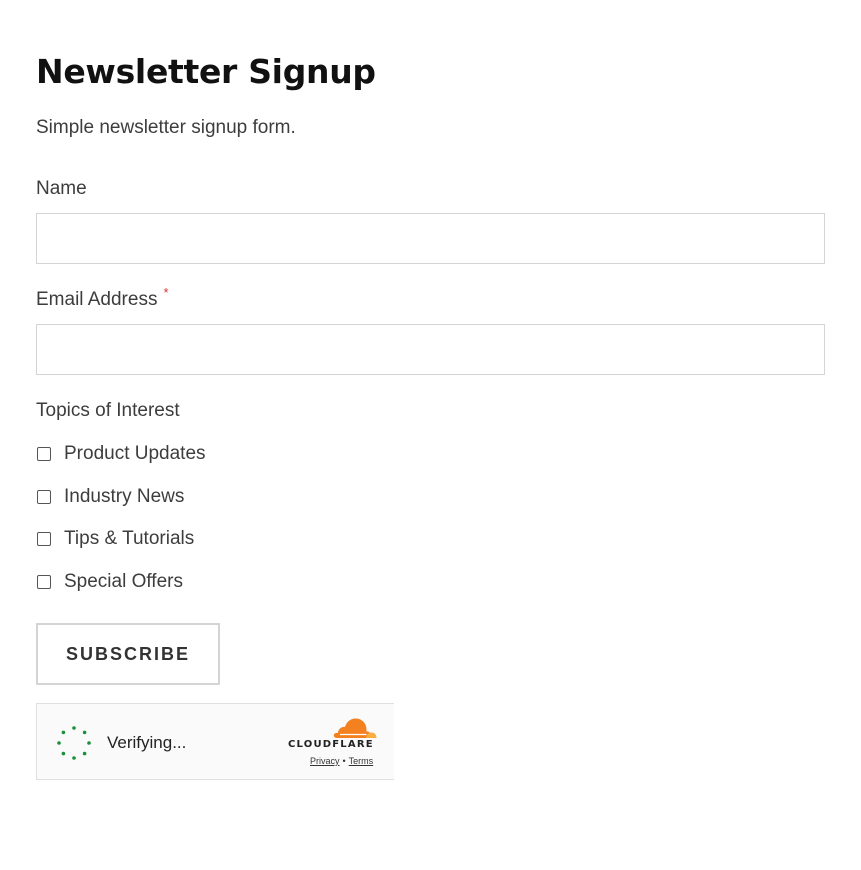 Image resolution: width=861 pixels, height=870 pixels. I want to click on topic-checkbox-industry-news: Industry News, so click(110, 497).